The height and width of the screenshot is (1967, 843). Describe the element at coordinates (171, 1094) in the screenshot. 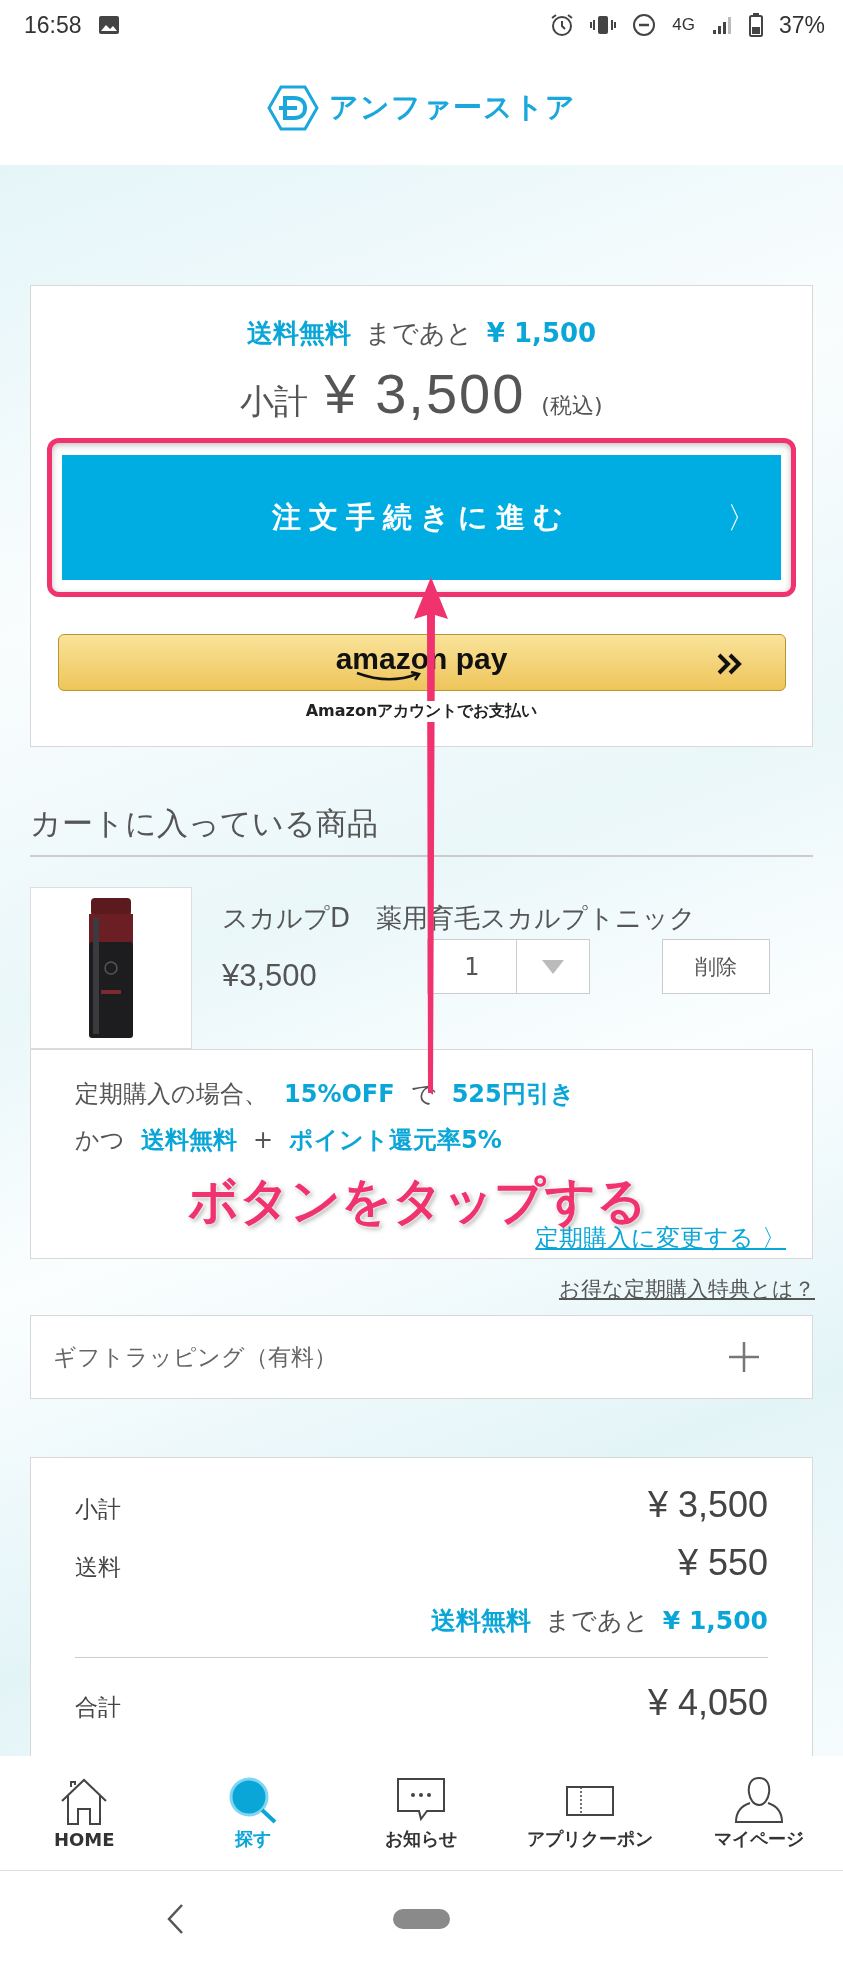

I see `offer-text: 定期購入の場合、` at that location.